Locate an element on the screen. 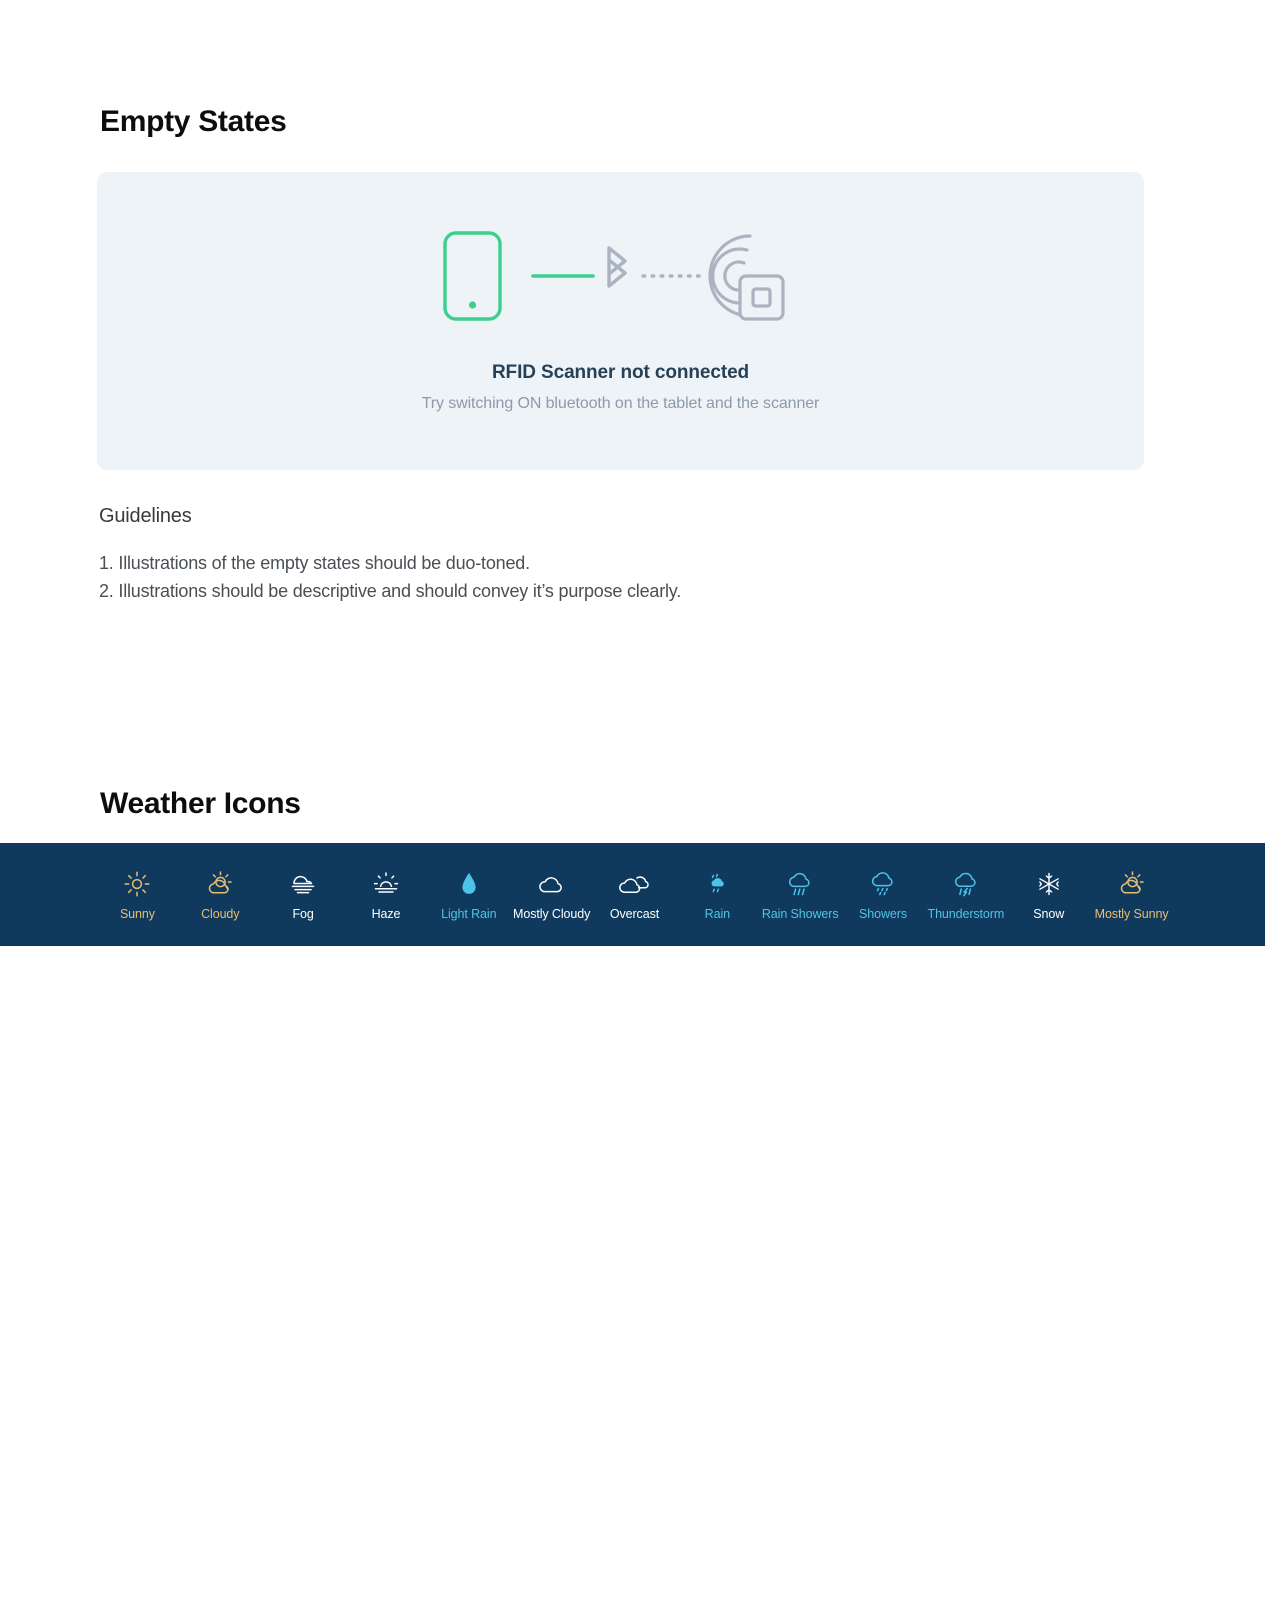 Image resolution: width=1265 pixels, height=1600 pixels. weather-item: Fog is located at coordinates (303, 895).